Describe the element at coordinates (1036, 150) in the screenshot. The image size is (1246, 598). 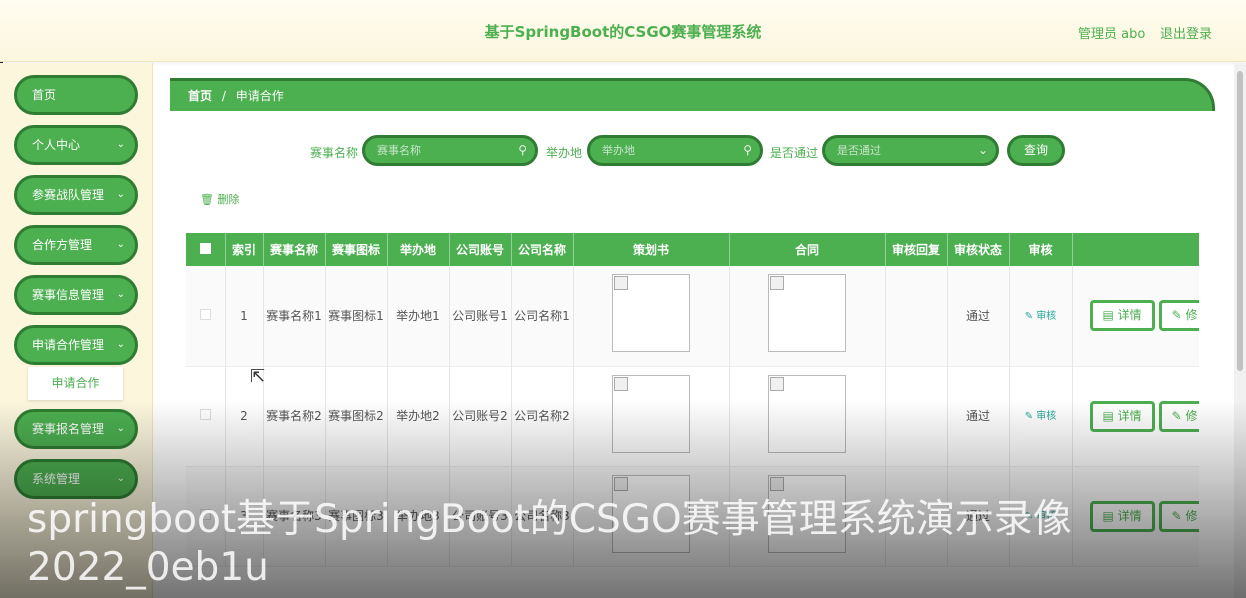
I see `query-button: 查询` at that location.